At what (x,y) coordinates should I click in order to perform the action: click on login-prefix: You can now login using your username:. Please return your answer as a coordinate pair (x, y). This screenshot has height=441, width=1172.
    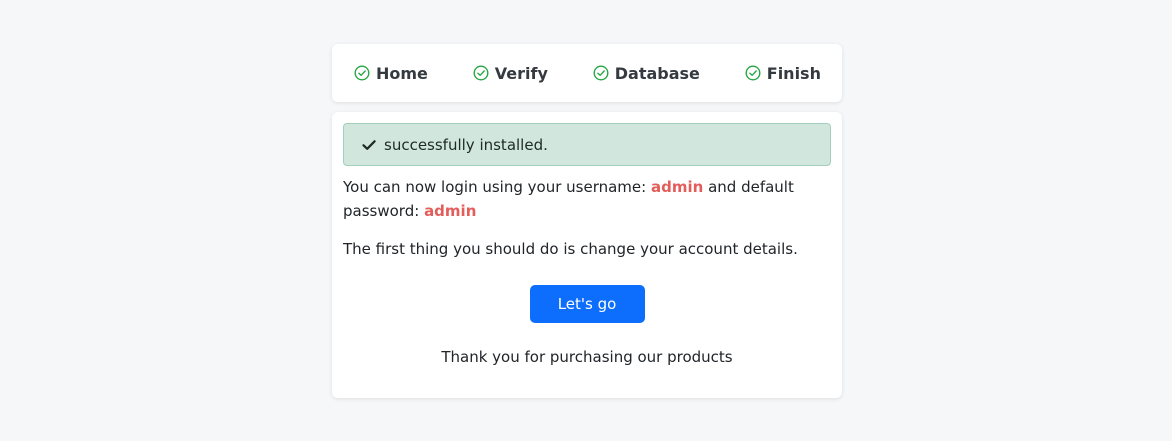
    Looking at the image, I should click on (495, 187).